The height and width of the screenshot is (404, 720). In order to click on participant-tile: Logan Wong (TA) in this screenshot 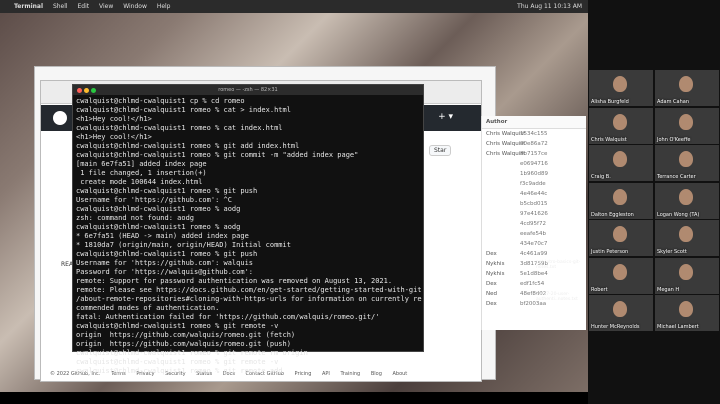, I will do `click(687, 200)`.